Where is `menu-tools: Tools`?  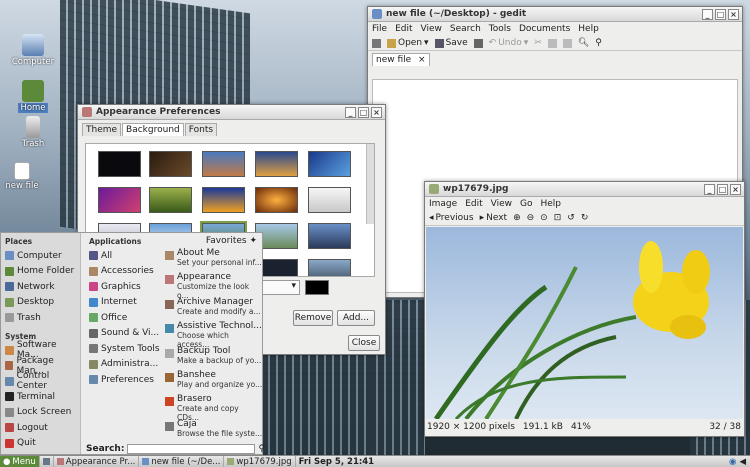 menu-tools: Tools is located at coordinates (500, 29).